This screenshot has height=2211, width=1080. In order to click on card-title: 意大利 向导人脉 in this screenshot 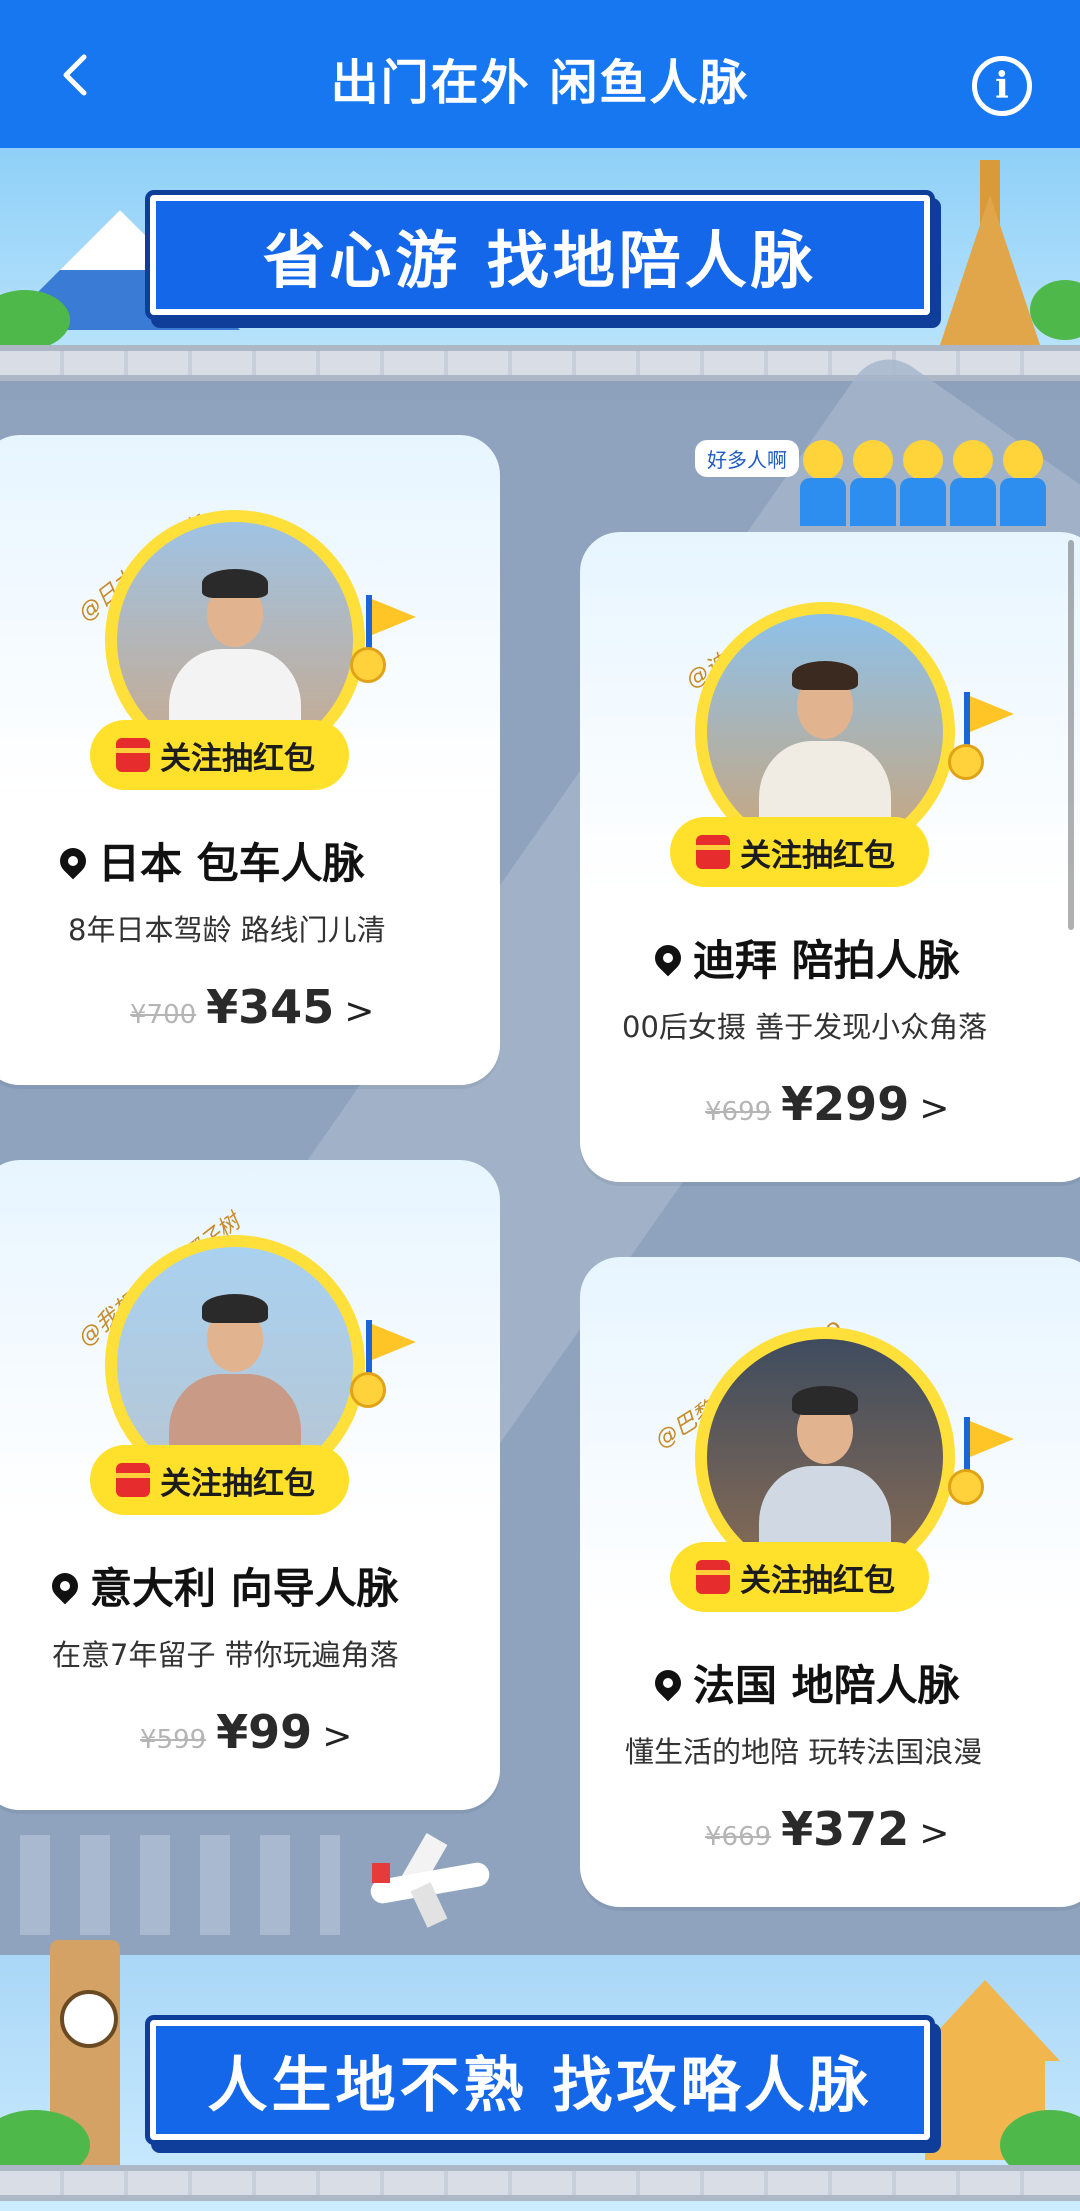, I will do `click(222, 1585)`.